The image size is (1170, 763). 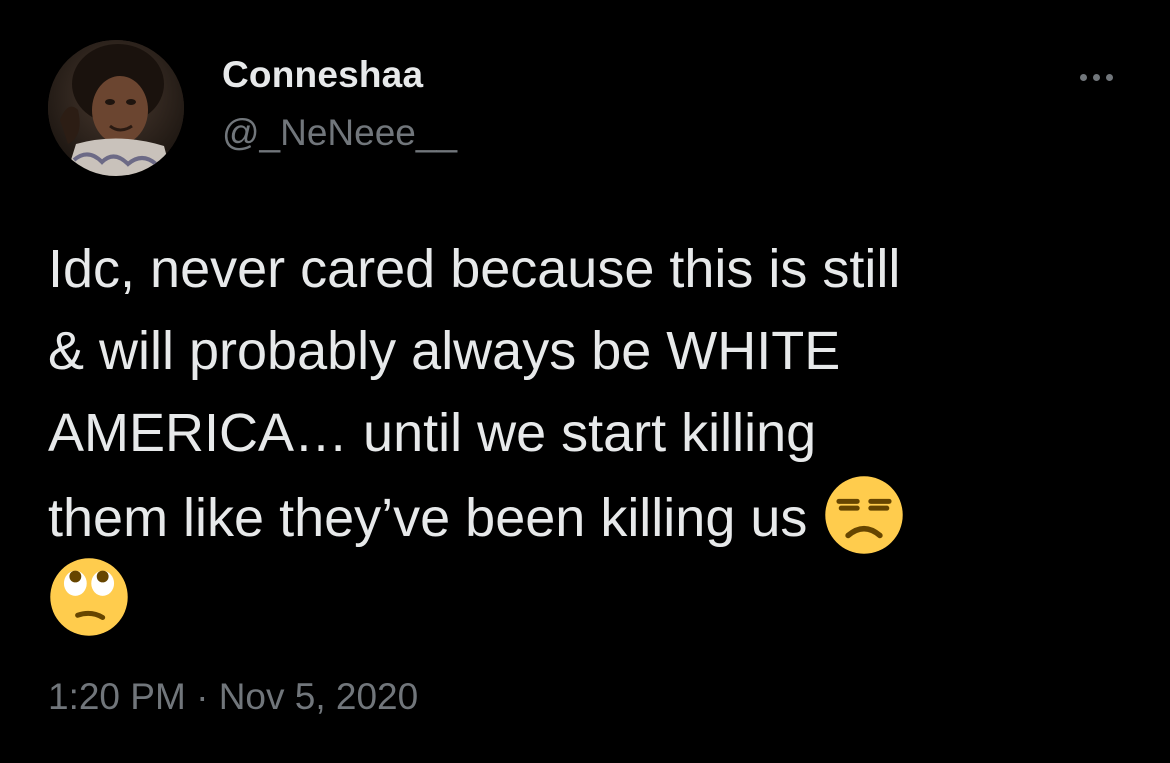 What do you see at coordinates (593, 597) in the screenshot?
I see `tweet-emoji-line` at bounding box center [593, 597].